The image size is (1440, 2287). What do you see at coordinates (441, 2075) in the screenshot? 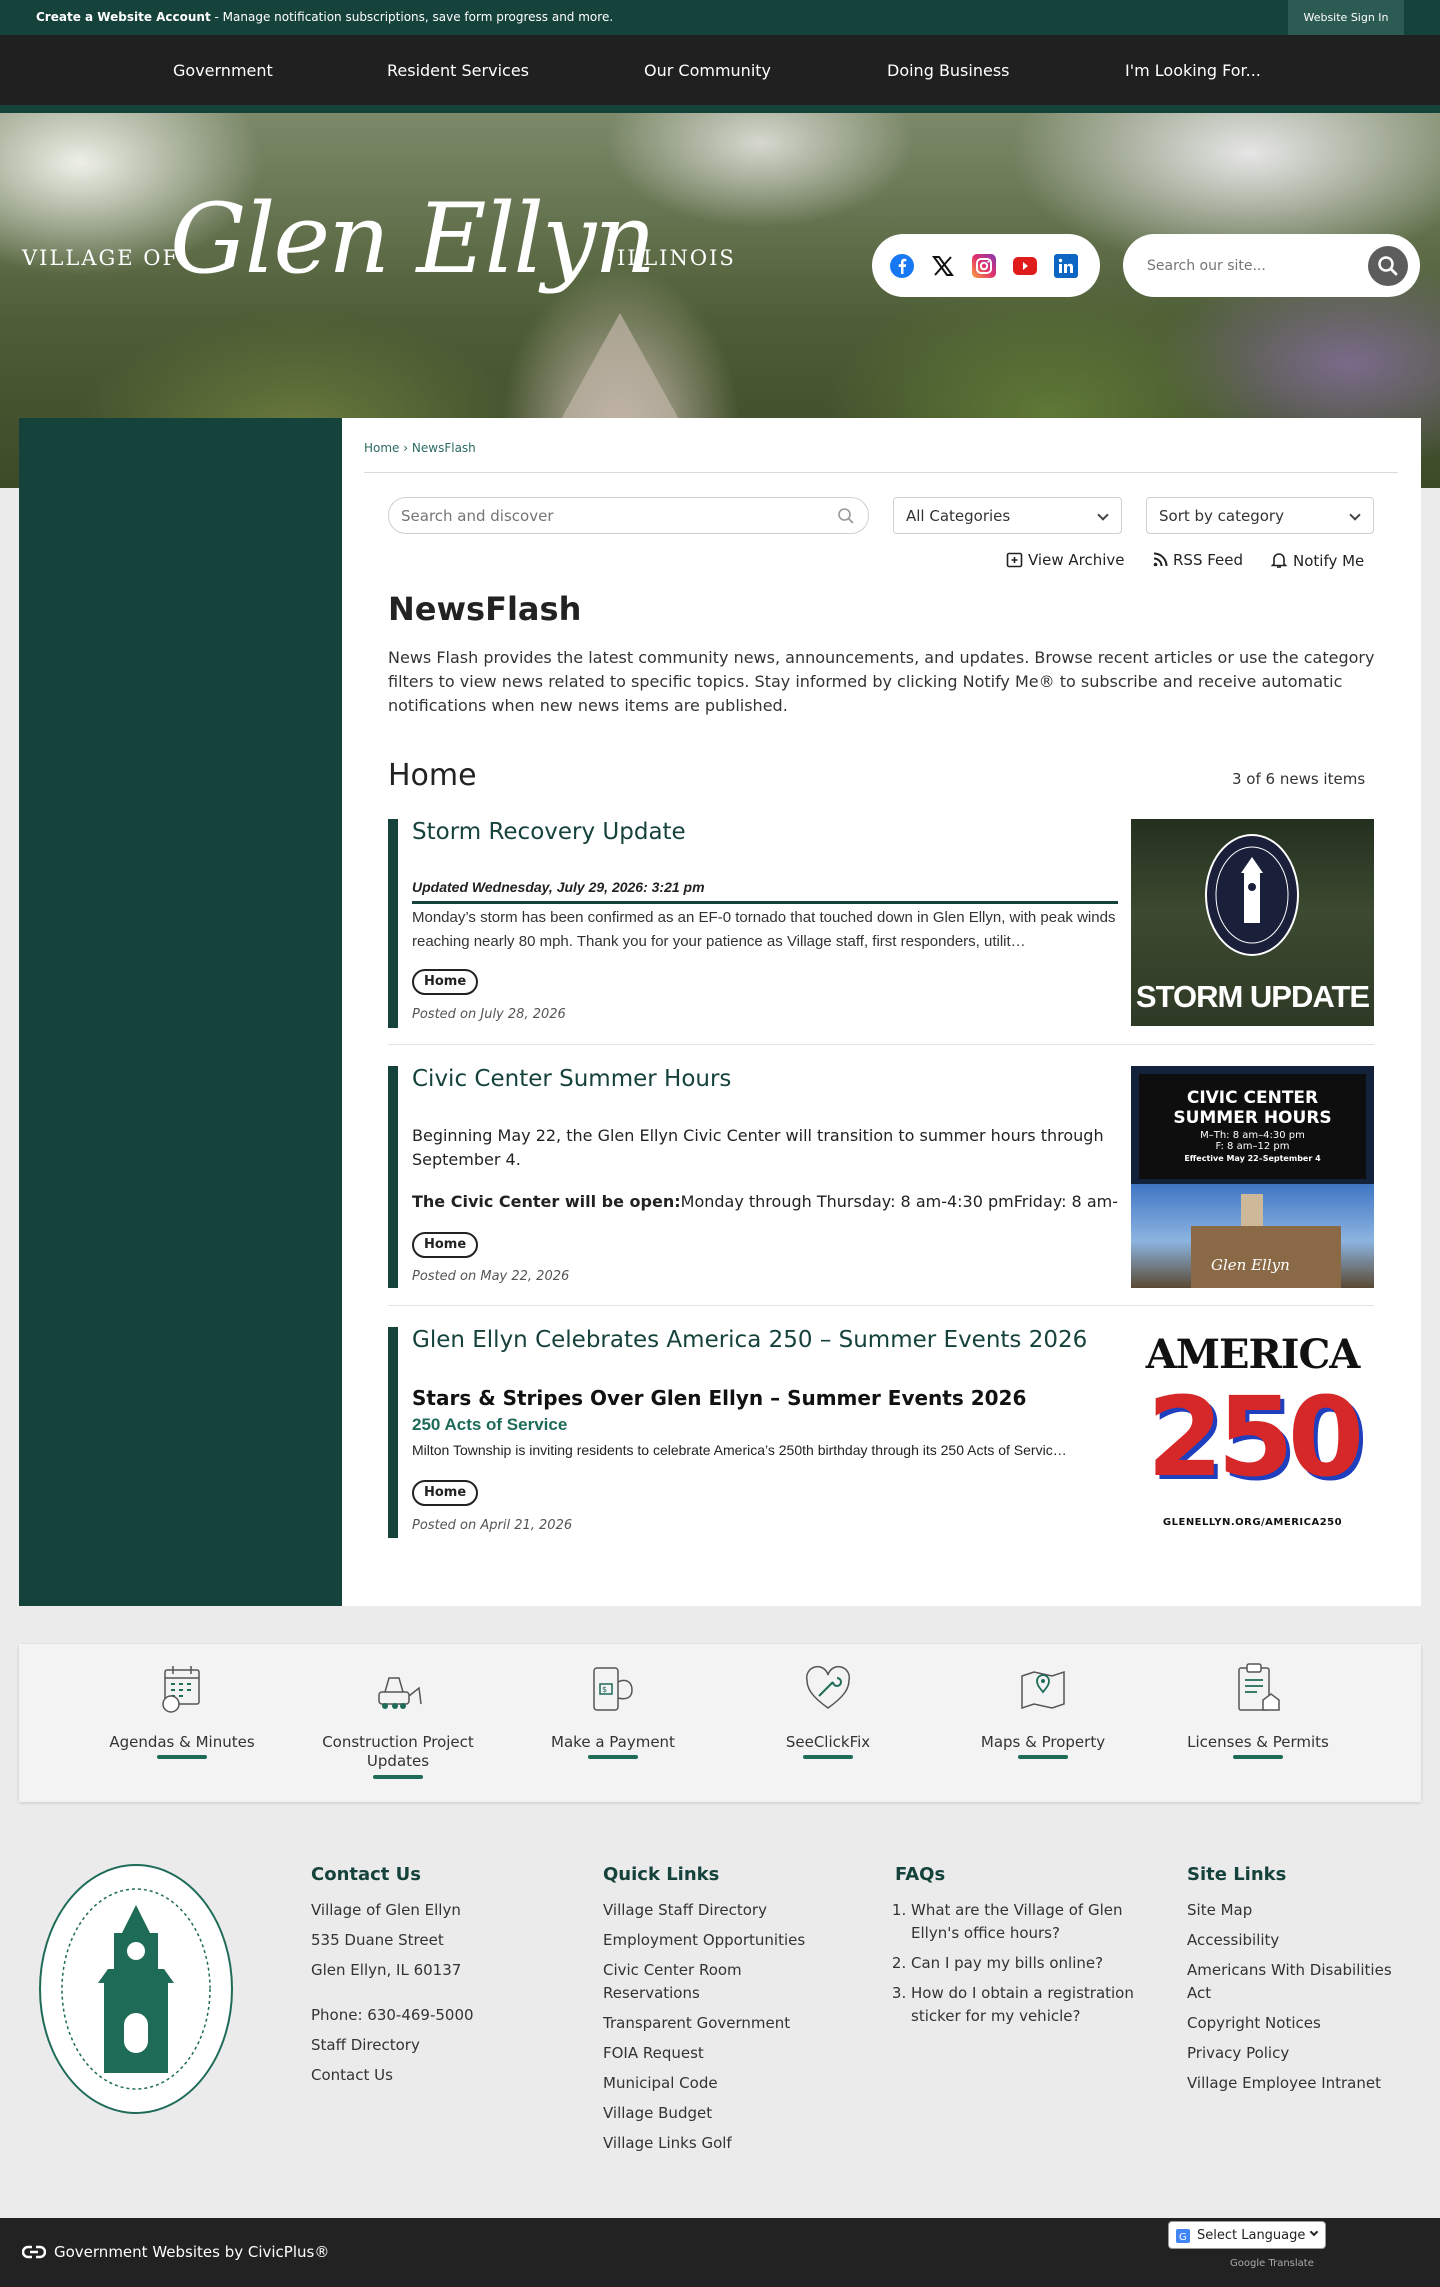
I see `footer-link: Contact Us` at bounding box center [441, 2075].